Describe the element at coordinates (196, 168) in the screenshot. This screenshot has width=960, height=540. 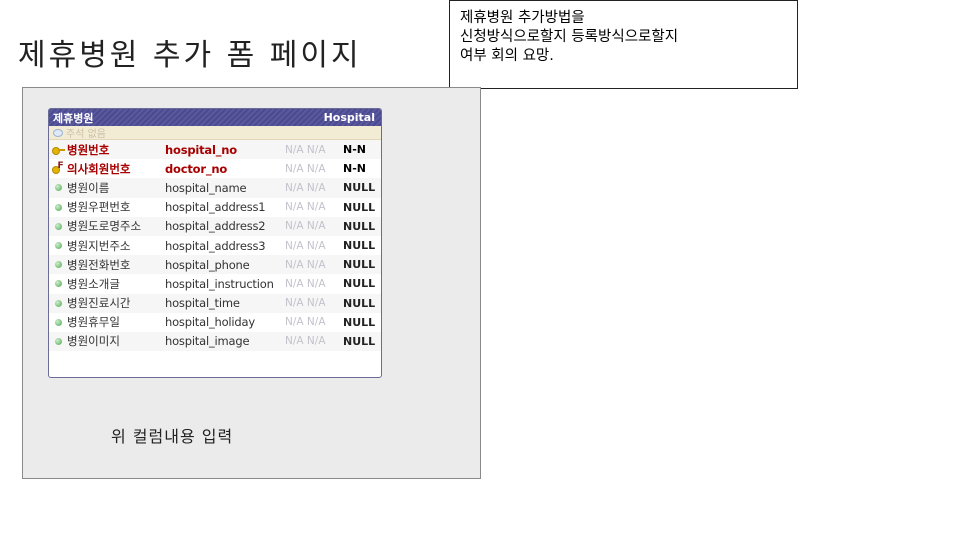
I see `column-physical-name: doctor_no` at that location.